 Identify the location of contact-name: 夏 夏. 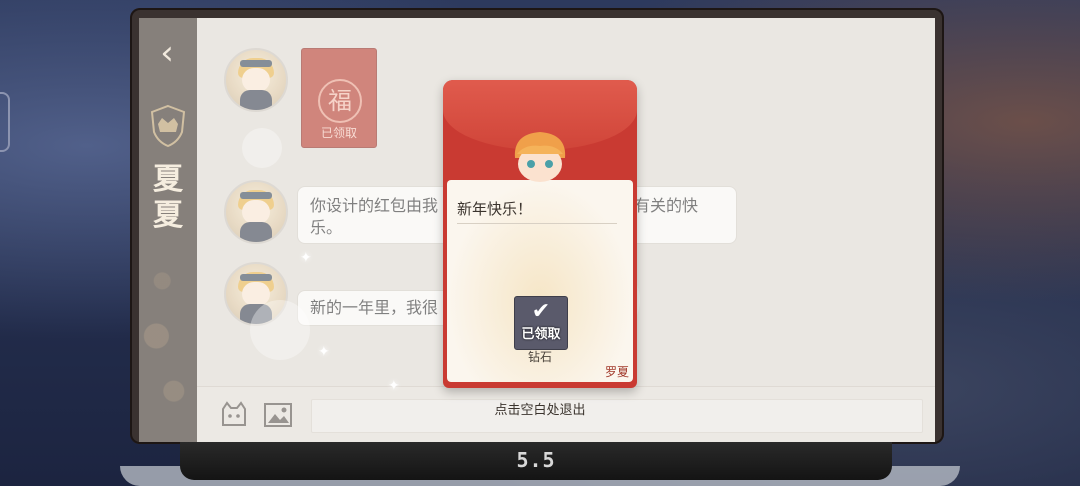
(168, 198).